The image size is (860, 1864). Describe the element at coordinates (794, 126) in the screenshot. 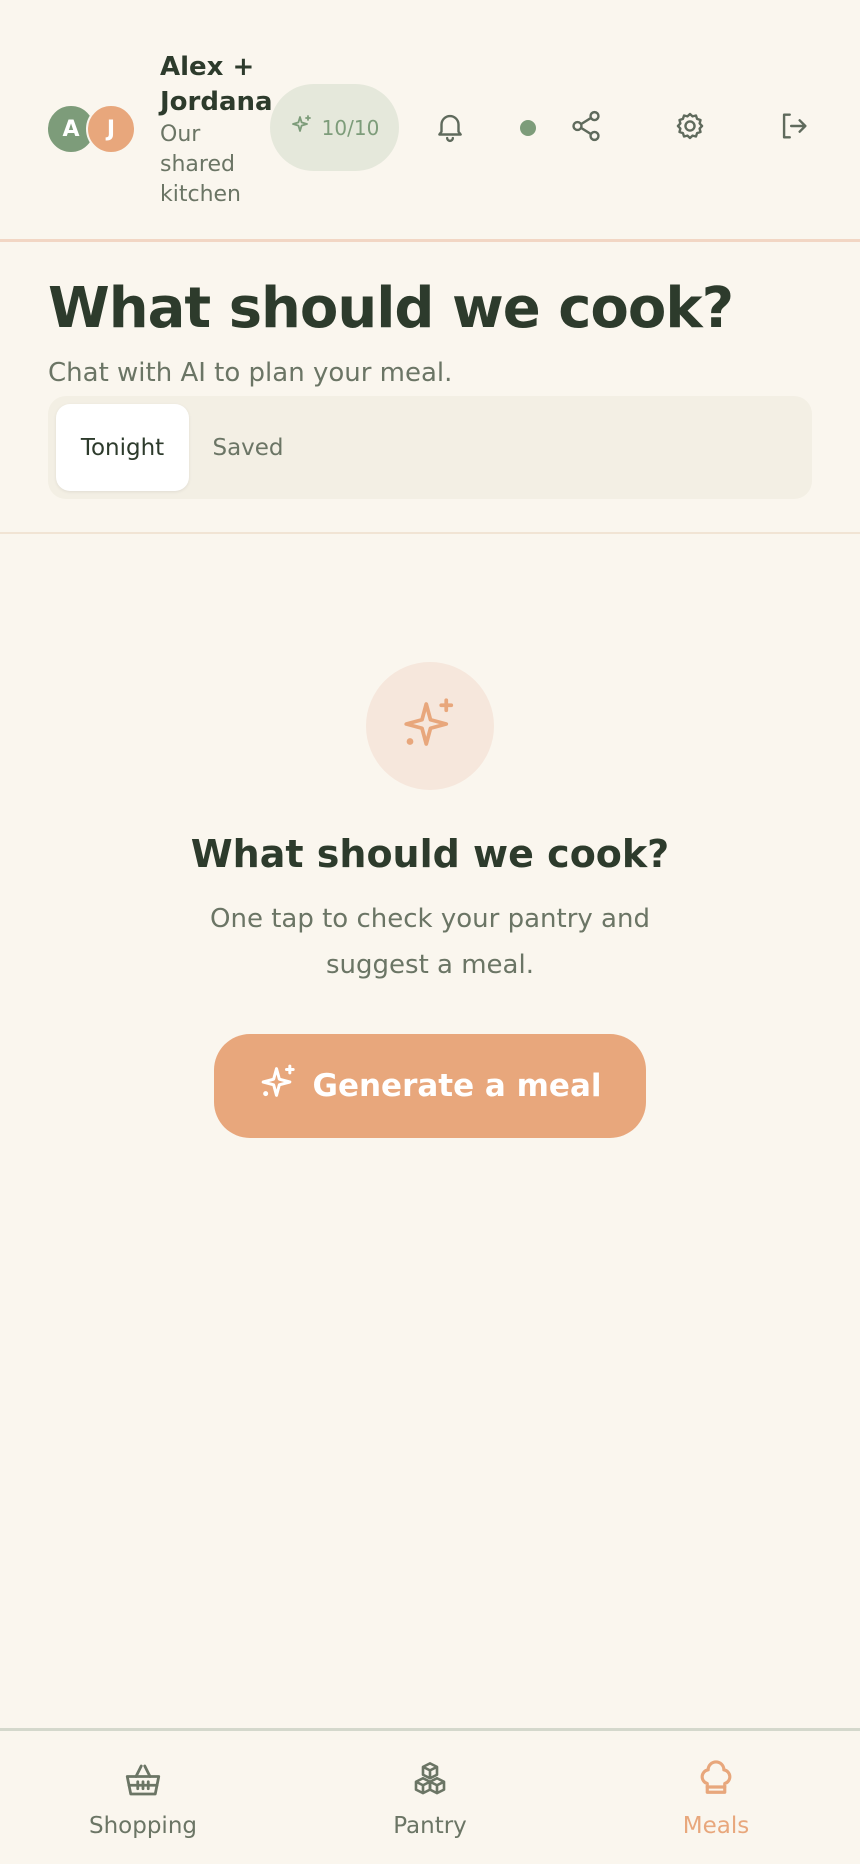

I see `logout-icon` at that location.